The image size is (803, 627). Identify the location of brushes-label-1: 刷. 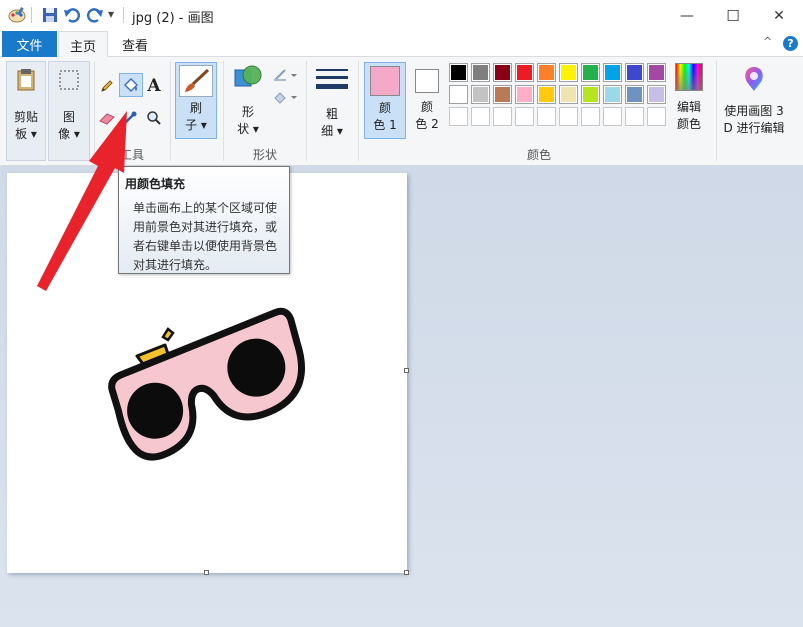
(195, 108).